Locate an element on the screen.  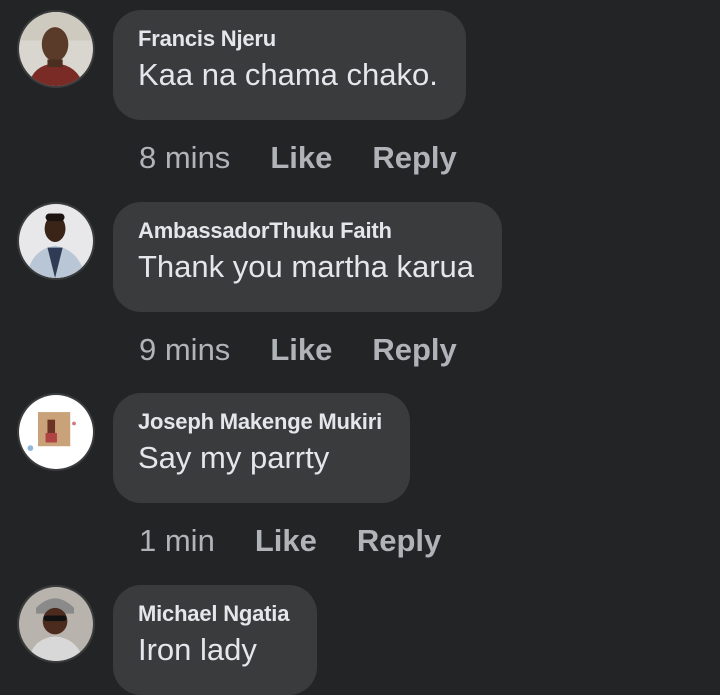
comment-text: Thank you martha karua is located at coordinates (306, 266).